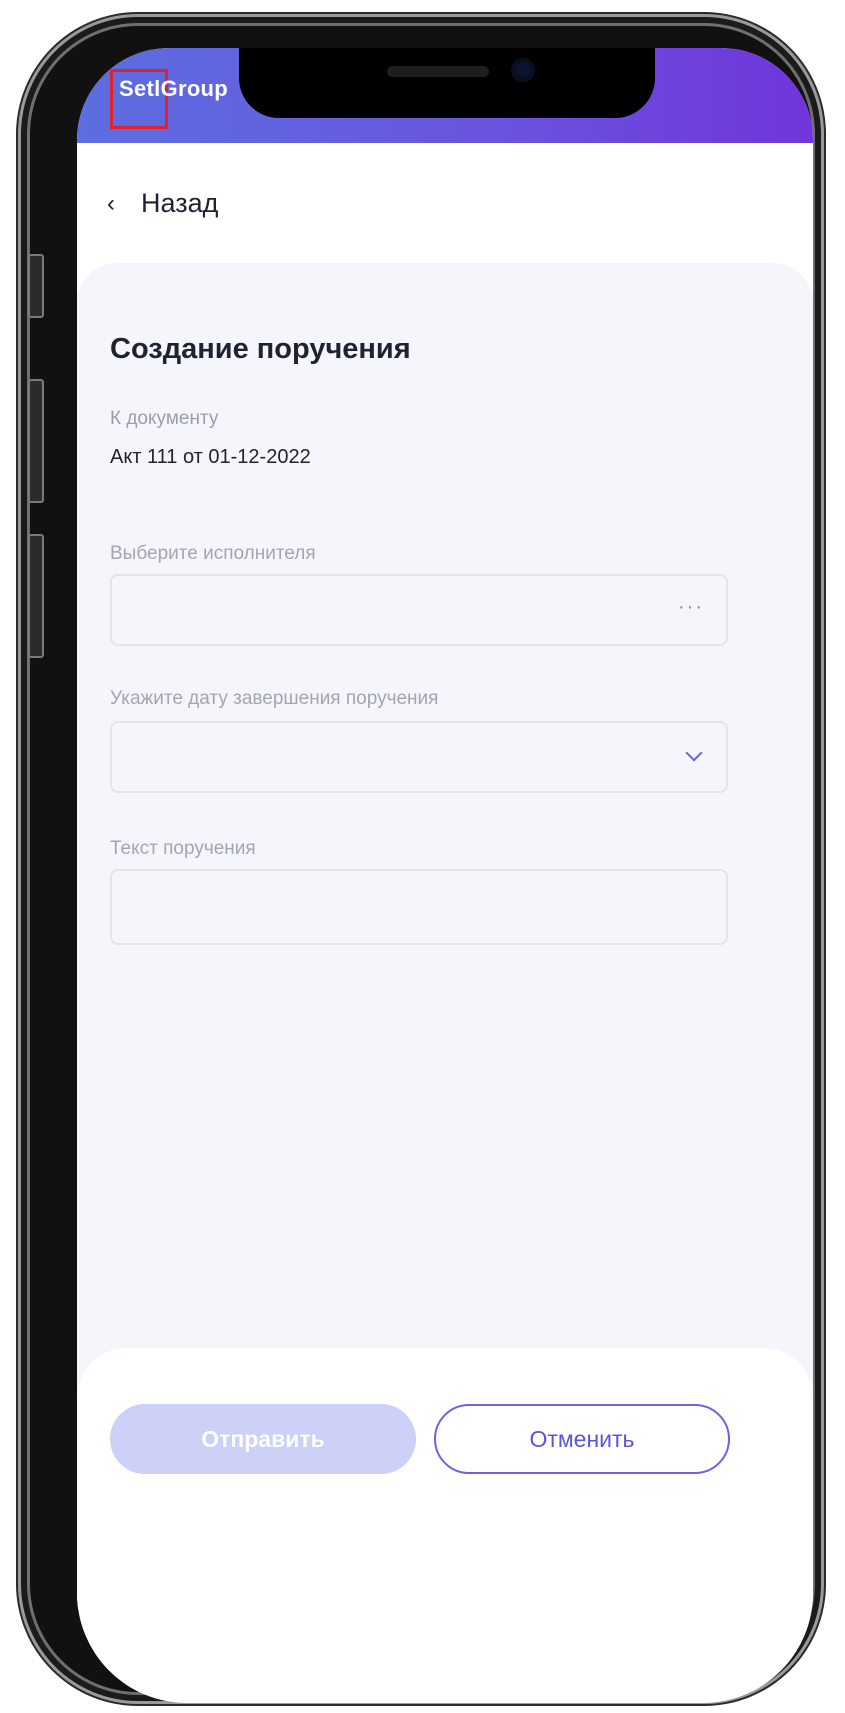 This screenshot has width=845, height=1713. What do you see at coordinates (691, 607) in the screenshot?
I see `more-dots-icon: ···` at bounding box center [691, 607].